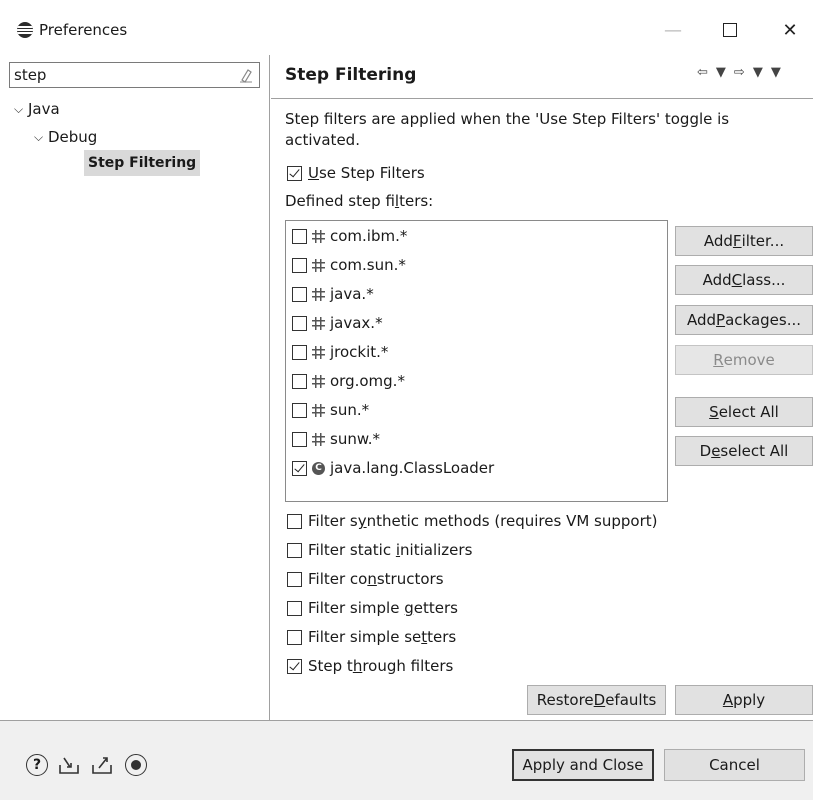  I want to click on filter-input, so click(124, 75).